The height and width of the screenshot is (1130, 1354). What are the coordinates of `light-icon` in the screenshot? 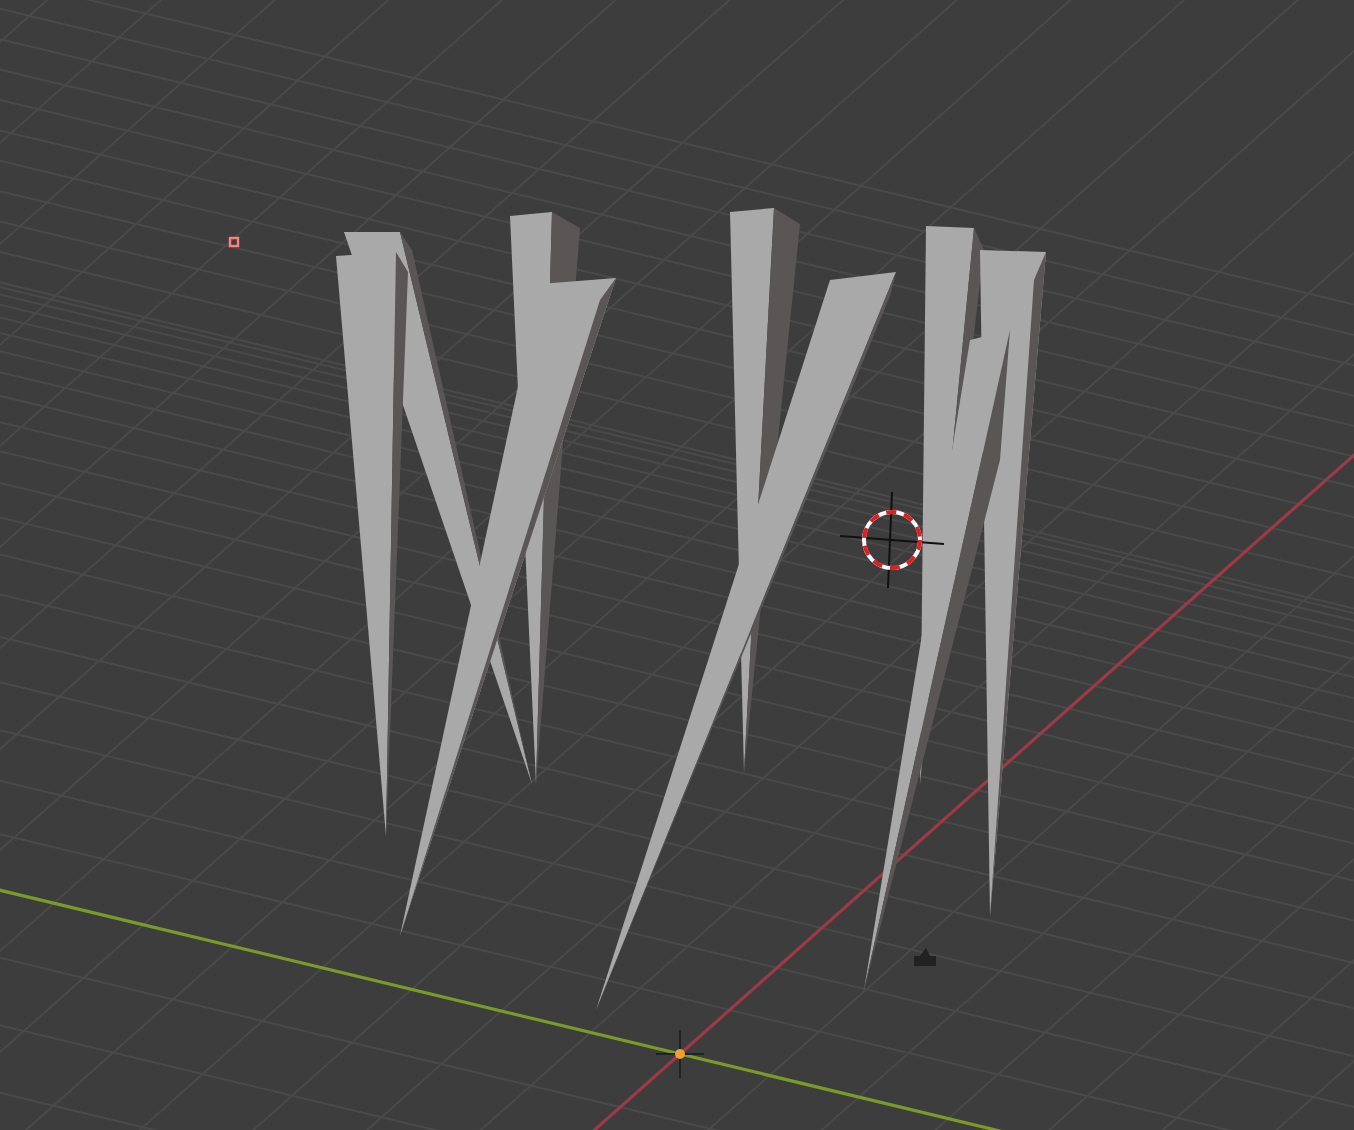 It's located at (234, 242).